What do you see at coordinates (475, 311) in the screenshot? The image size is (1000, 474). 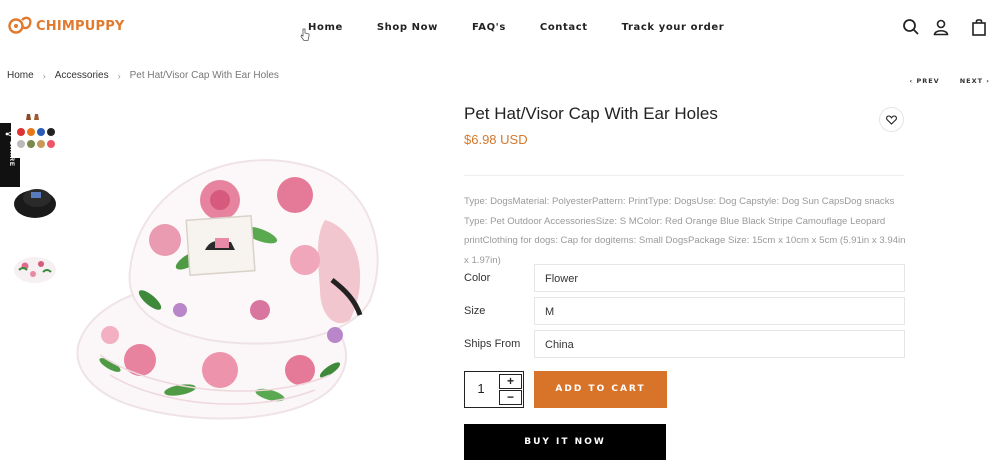 I see `size-label: Size` at bounding box center [475, 311].